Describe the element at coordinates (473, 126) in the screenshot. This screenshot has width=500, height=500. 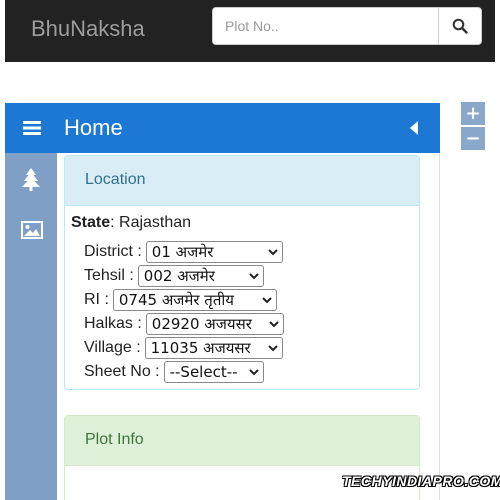
I see `zoom-controls: + −` at that location.